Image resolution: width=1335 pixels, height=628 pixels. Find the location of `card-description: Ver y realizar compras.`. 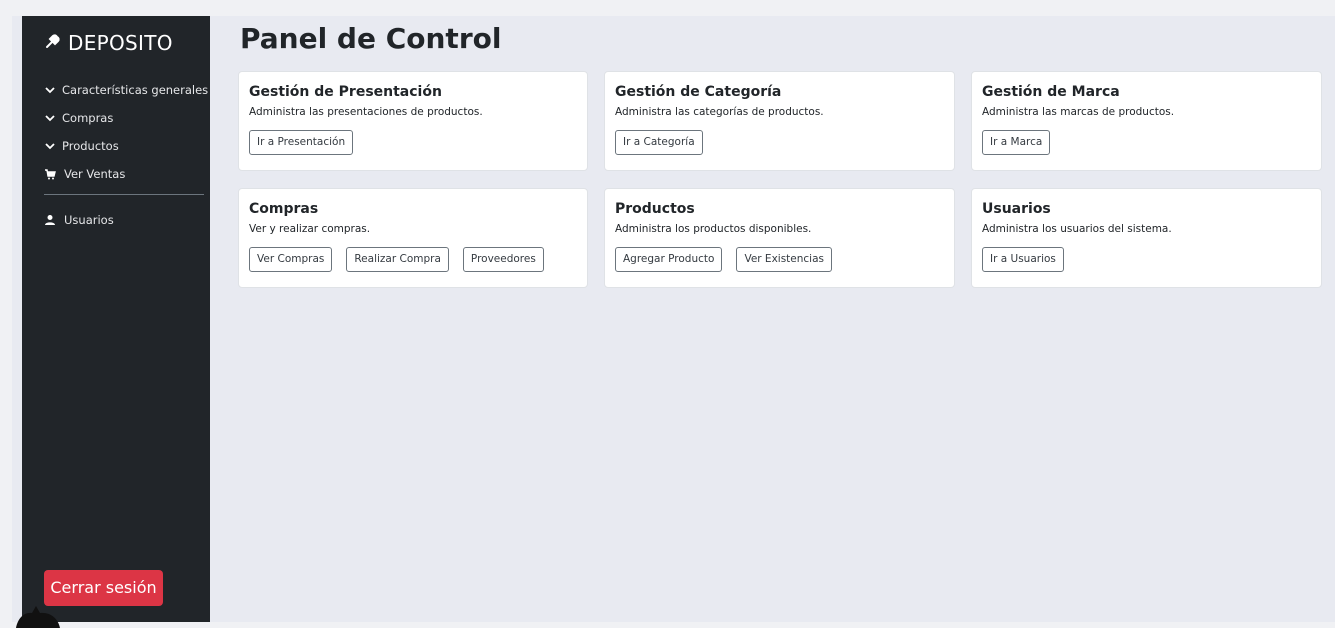

card-description: Ver y realizar compras. is located at coordinates (310, 229).